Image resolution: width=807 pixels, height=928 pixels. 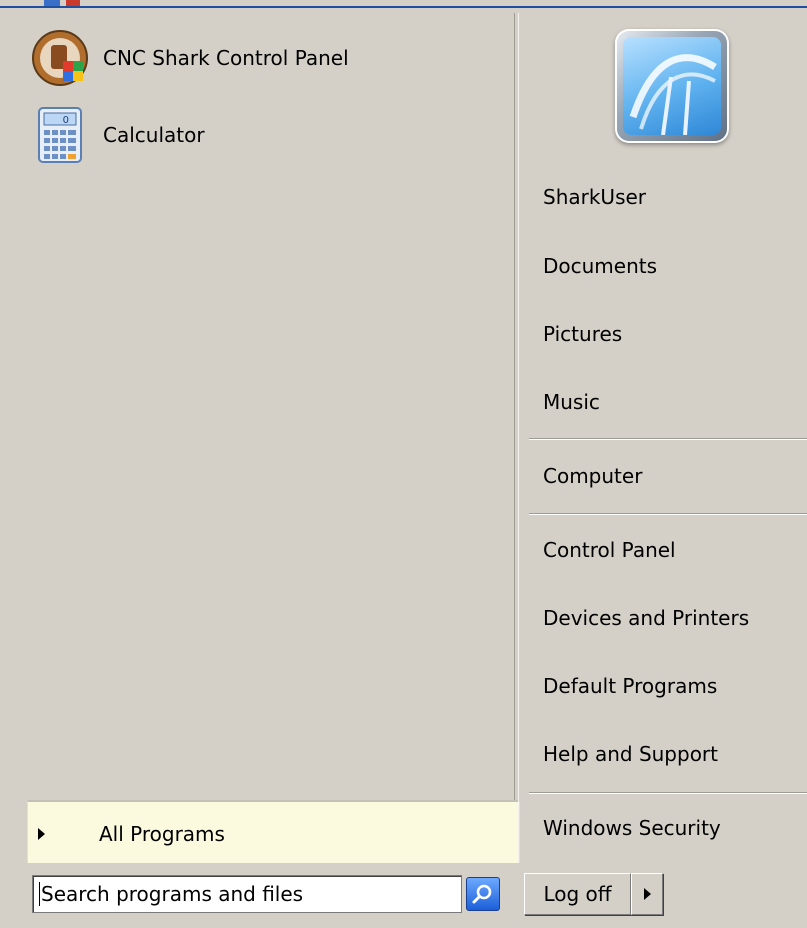 I want to click on calculator-icon: 0, so click(x=60, y=135).